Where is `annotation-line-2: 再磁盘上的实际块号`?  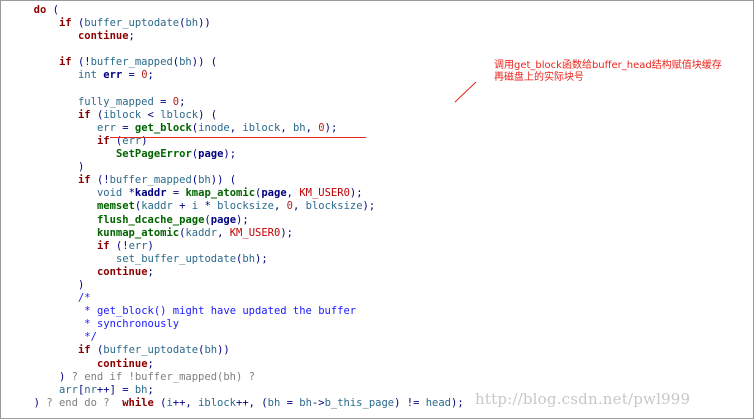
annotation-line-2: 再磁盘上的实际块号 is located at coordinates (539, 77).